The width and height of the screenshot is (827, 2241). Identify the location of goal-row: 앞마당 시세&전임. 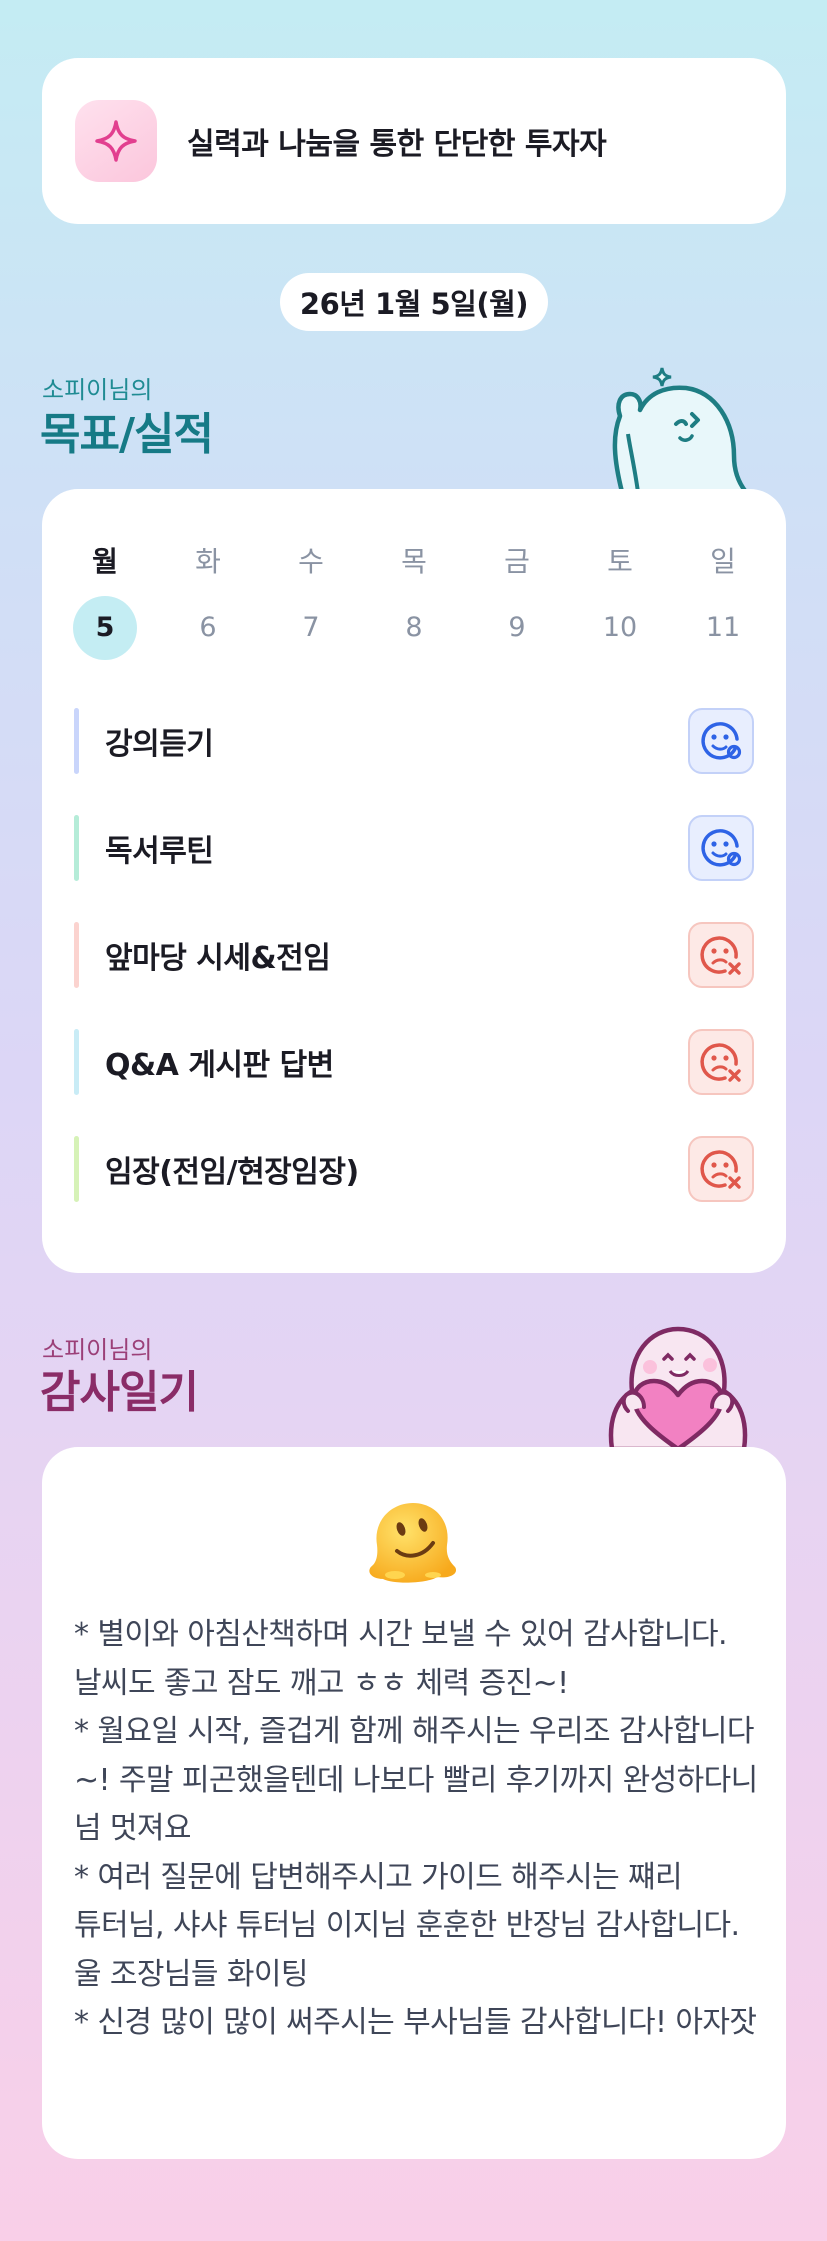
(414, 955).